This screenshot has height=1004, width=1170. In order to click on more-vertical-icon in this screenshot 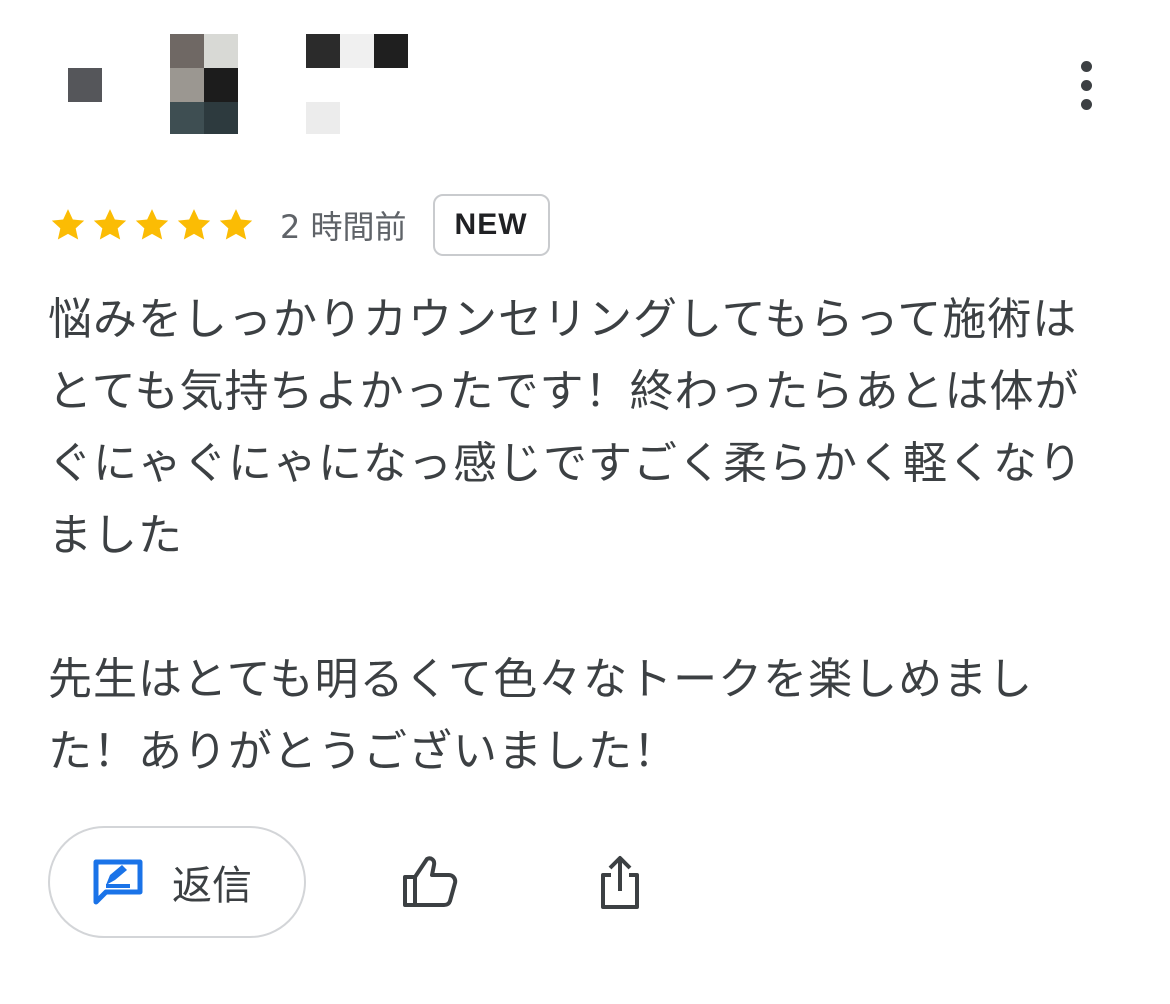, I will do `click(1086, 66)`.